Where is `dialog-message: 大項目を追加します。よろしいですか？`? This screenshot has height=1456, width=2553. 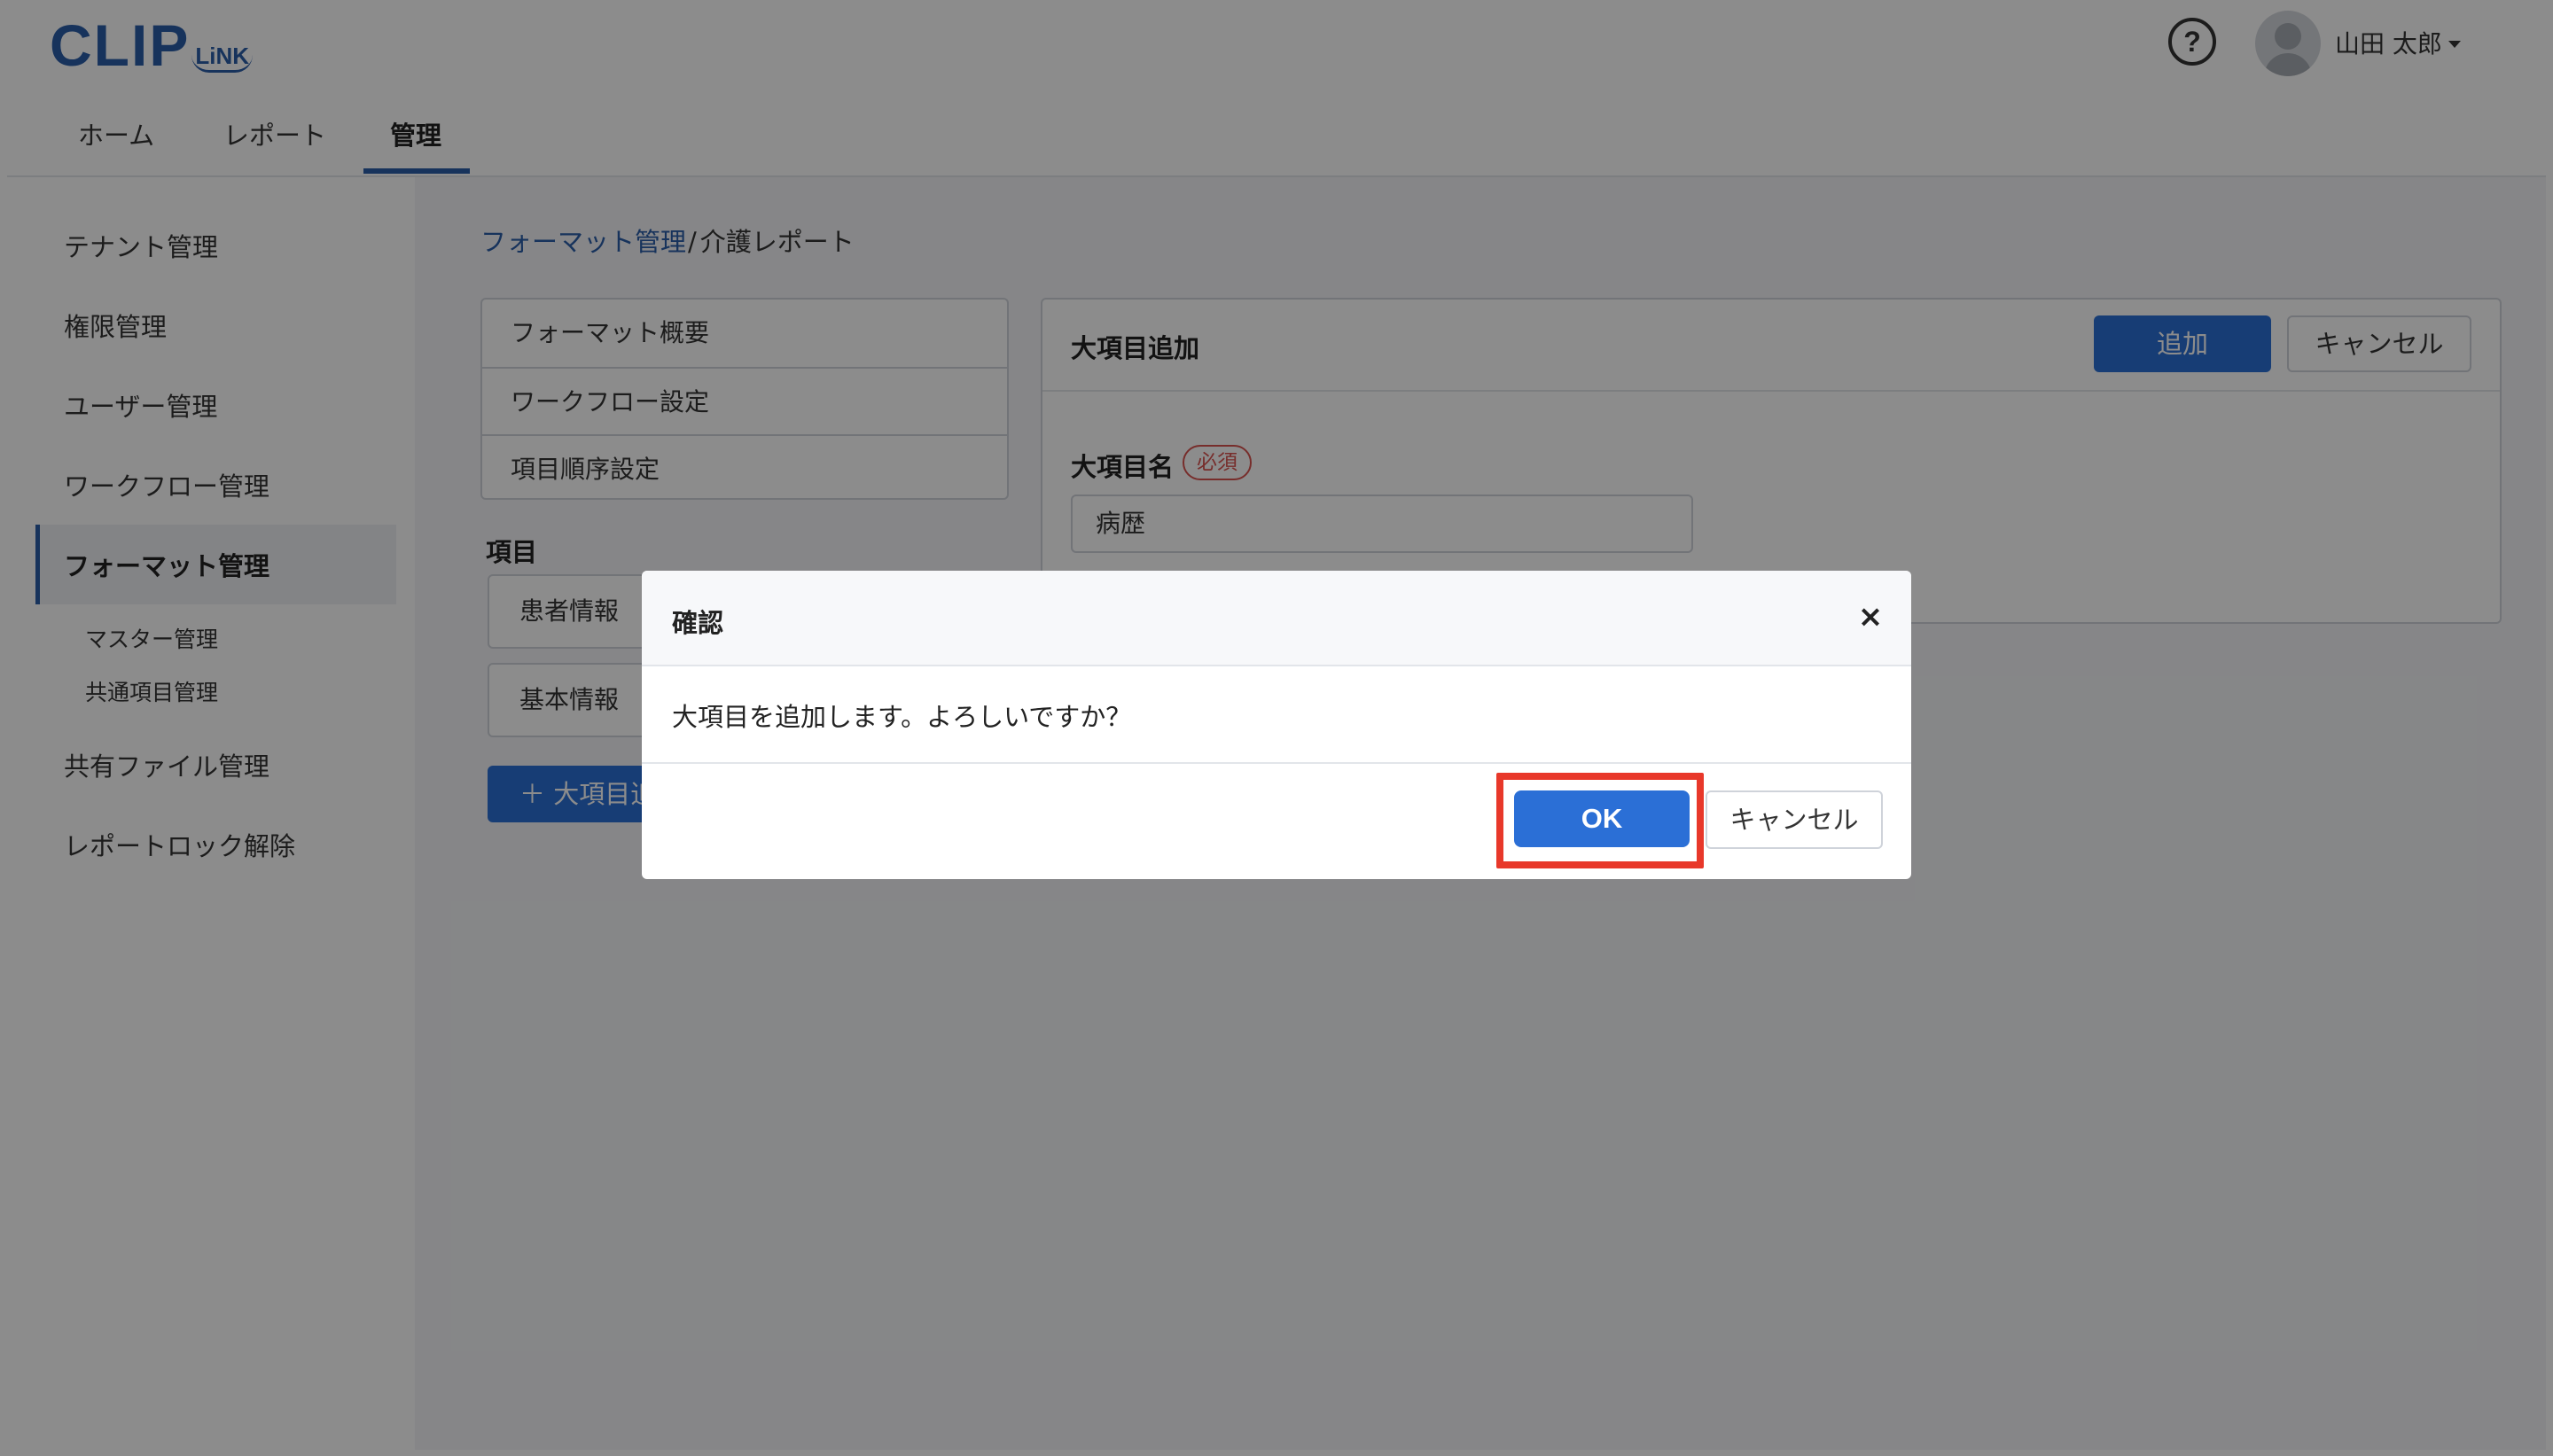 dialog-message: 大項目を追加します。よろしいですか？ is located at coordinates (902, 717).